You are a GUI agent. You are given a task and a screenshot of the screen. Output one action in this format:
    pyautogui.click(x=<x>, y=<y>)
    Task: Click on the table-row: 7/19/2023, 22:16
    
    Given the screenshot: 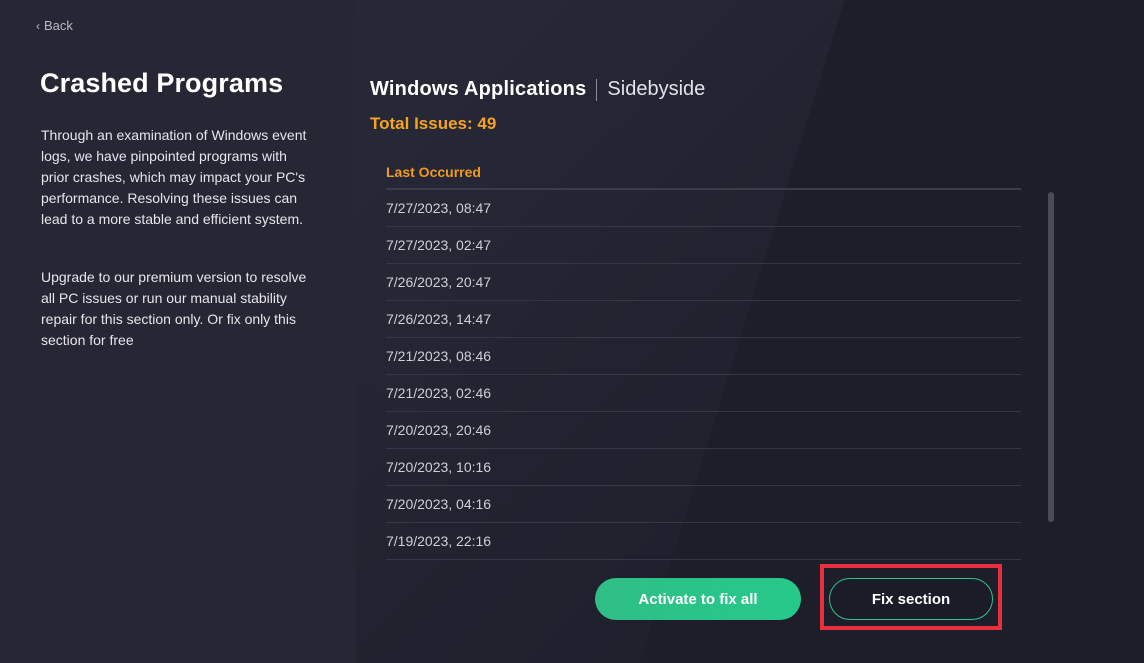 What is the action you would take?
    pyautogui.click(x=703, y=541)
    